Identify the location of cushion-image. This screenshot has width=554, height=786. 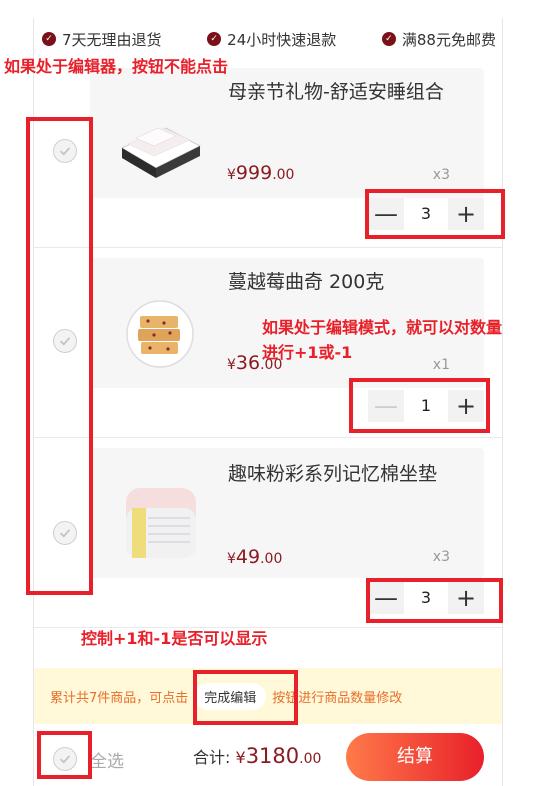
(159, 523).